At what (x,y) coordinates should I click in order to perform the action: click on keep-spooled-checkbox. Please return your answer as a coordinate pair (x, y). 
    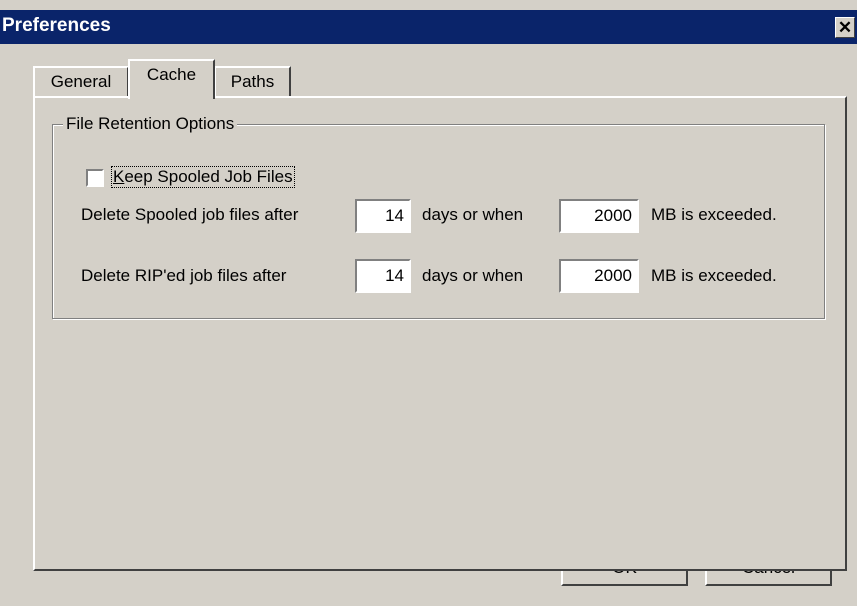
    Looking at the image, I should click on (95, 178).